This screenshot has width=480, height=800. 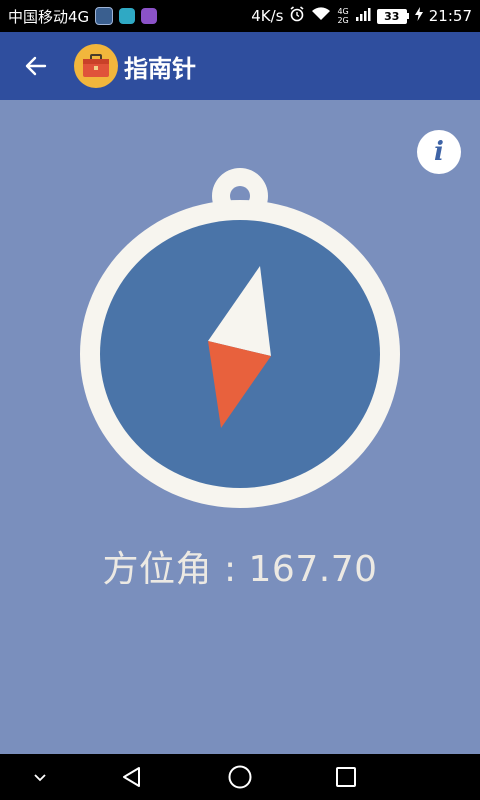 What do you see at coordinates (313, 569) in the screenshot?
I see `azimuth-value: 167.70` at bounding box center [313, 569].